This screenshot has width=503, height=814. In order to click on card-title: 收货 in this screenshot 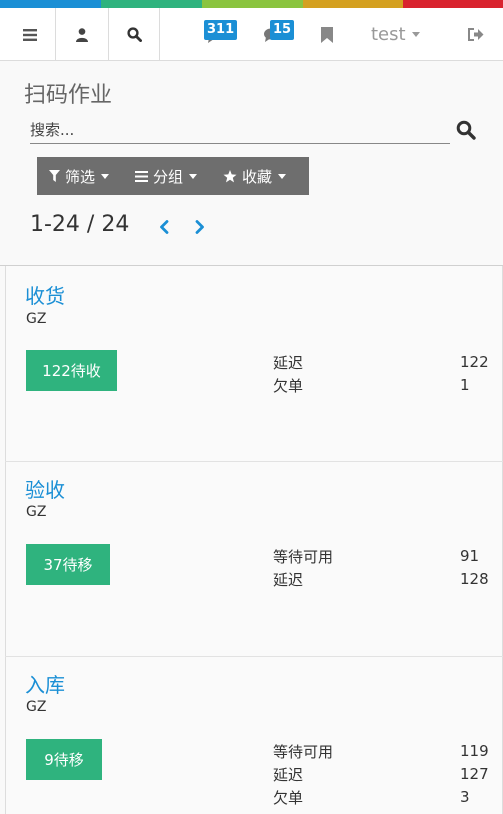, I will do `click(45, 294)`.